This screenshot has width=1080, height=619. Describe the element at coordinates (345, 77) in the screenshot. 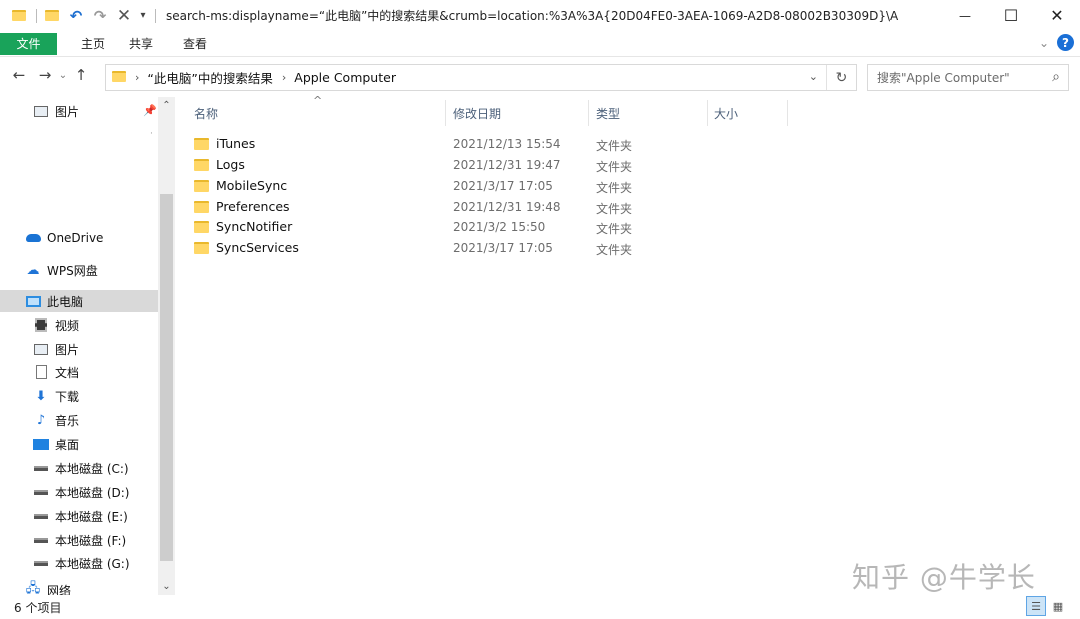

I see `breadcrumb-apple-computer: Apple Computer` at that location.